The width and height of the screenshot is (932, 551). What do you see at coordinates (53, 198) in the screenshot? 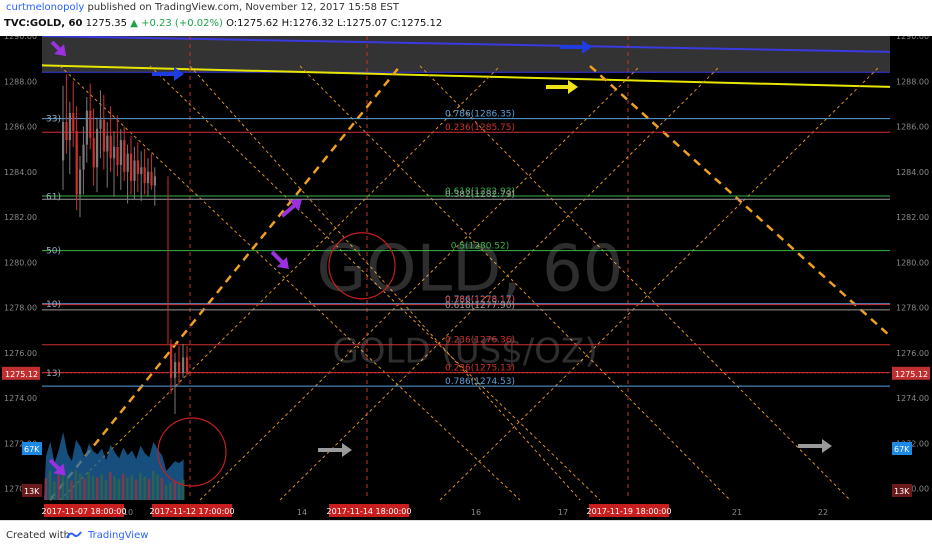
I see `left-level-label: 61)` at bounding box center [53, 198].